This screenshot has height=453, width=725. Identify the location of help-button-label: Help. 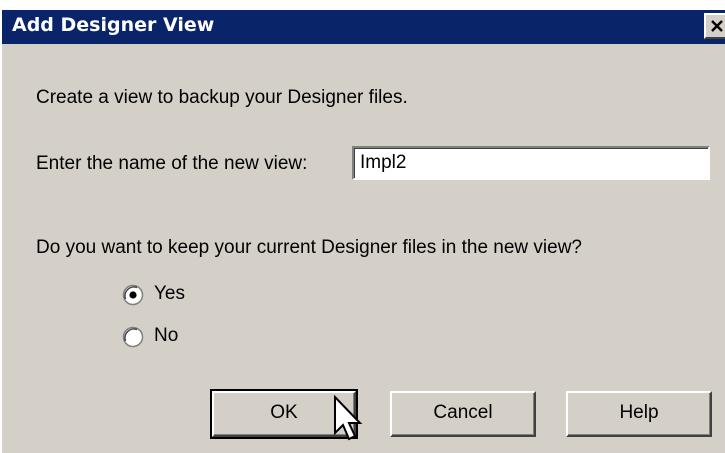
(639, 412).